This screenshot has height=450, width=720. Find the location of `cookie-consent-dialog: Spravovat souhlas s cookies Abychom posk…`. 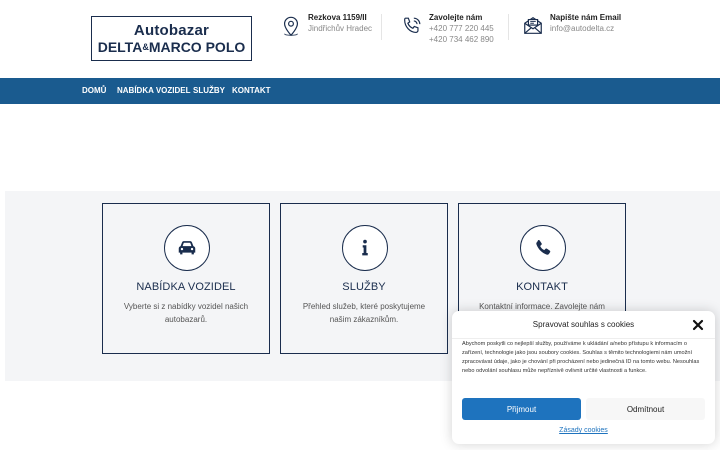

cookie-consent-dialog: Spravovat souhlas s cookies Abychom posk… is located at coordinates (583, 377).